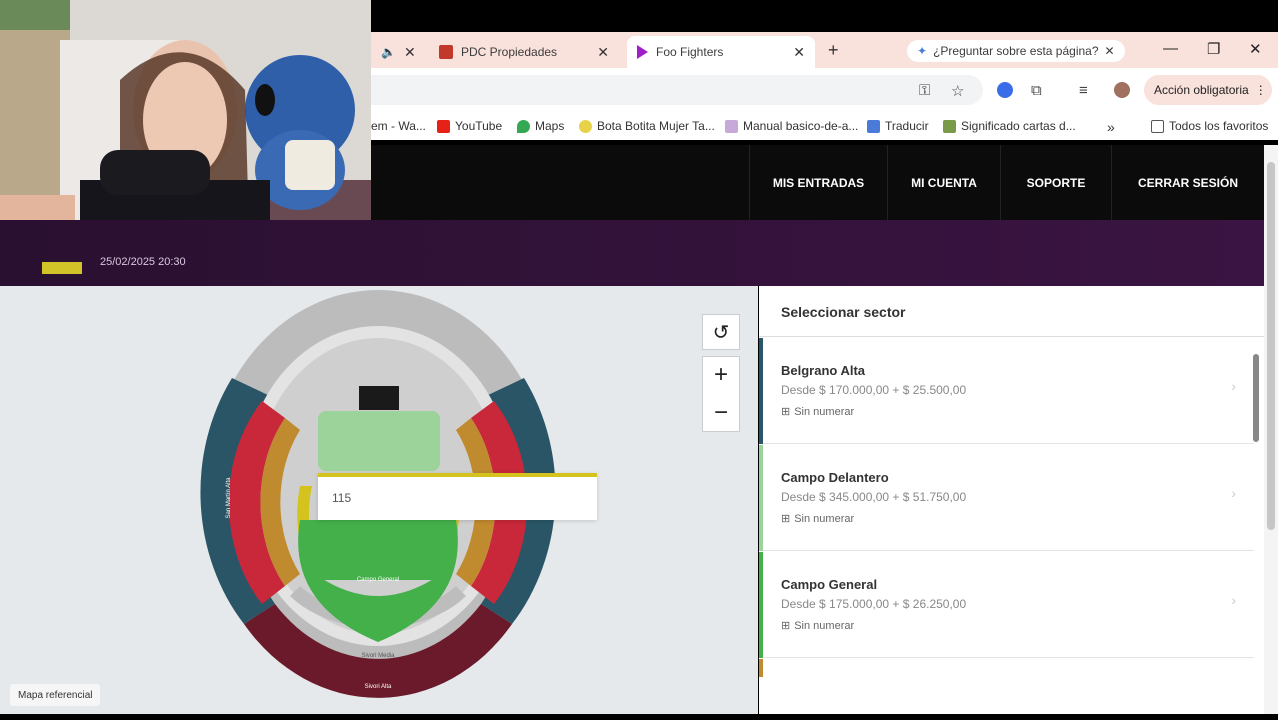 The height and width of the screenshot is (720, 1278). What do you see at coordinates (523, 126) in the screenshot?
I see `maps-icon` at bounding box center [523, 126].